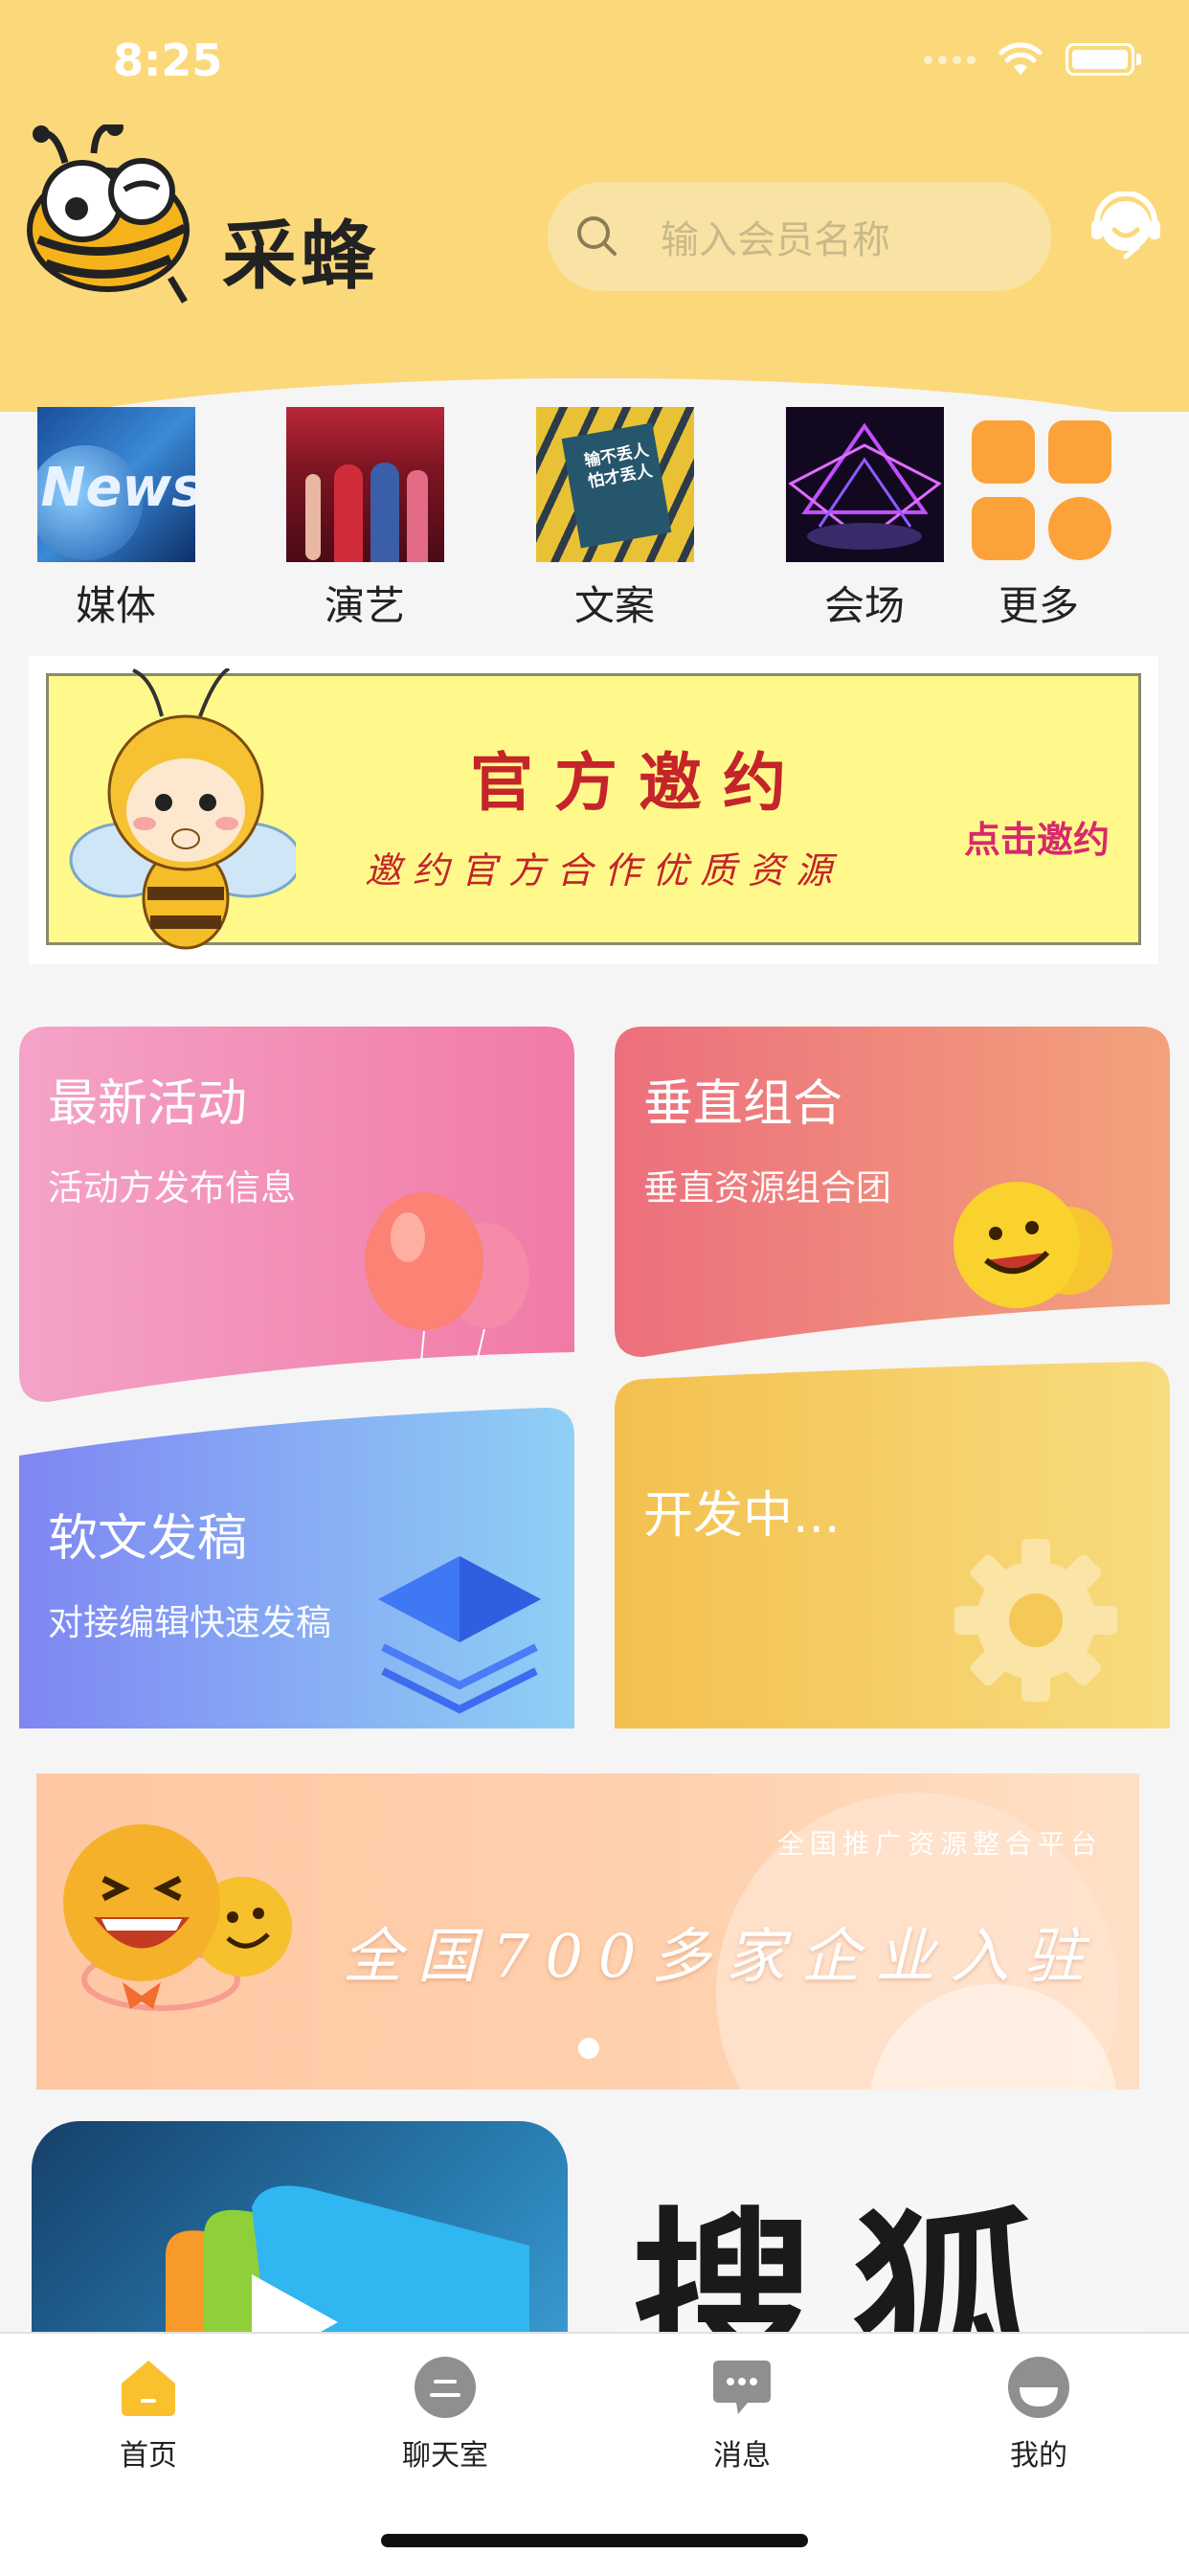  What do you see at coordinates (1038, 605) in the screenshot?
I see `category-label: 更多` at bounding box center [1038, 605].